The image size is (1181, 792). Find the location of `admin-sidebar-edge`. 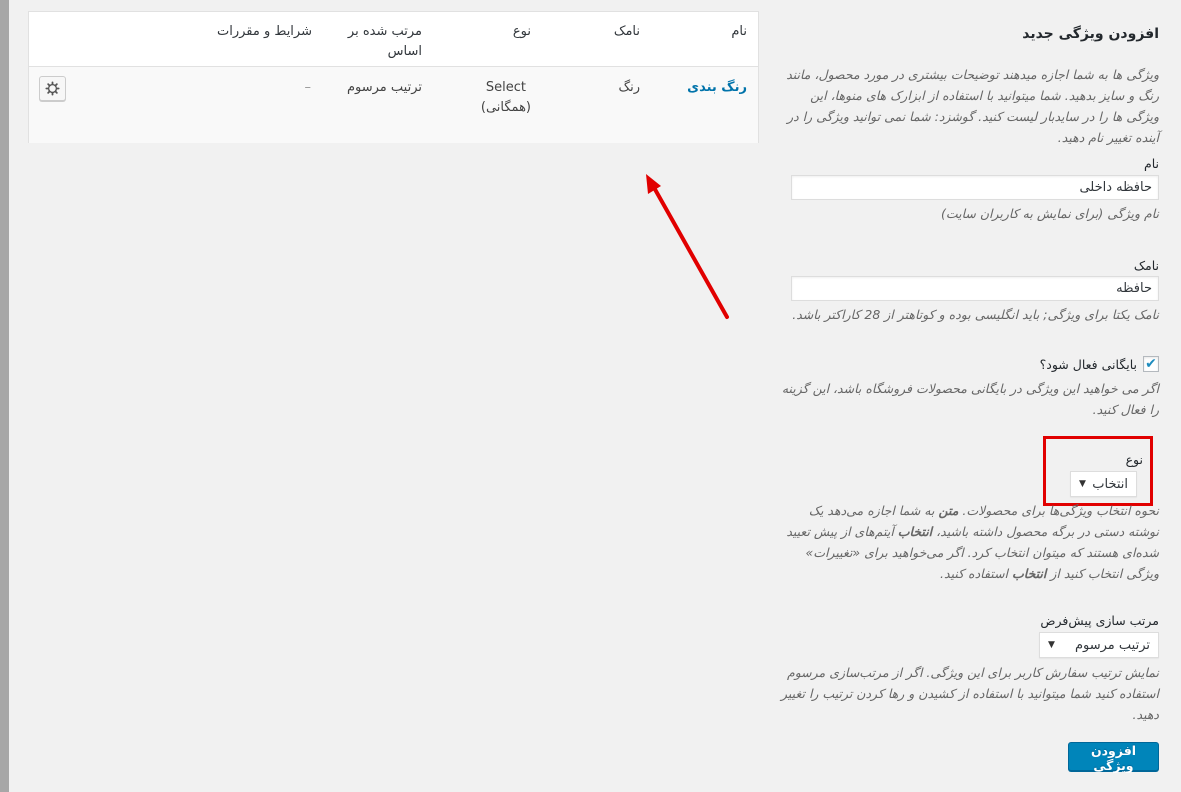

admin-sidebar-edge is located at coordinates (4, 396).